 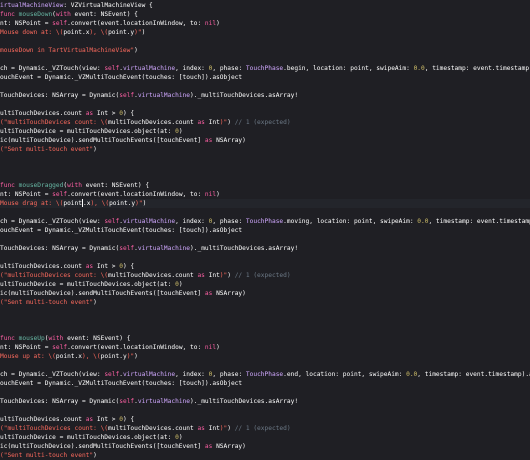 I want to click on code-token: NSArray), so click(x=229, y=293).